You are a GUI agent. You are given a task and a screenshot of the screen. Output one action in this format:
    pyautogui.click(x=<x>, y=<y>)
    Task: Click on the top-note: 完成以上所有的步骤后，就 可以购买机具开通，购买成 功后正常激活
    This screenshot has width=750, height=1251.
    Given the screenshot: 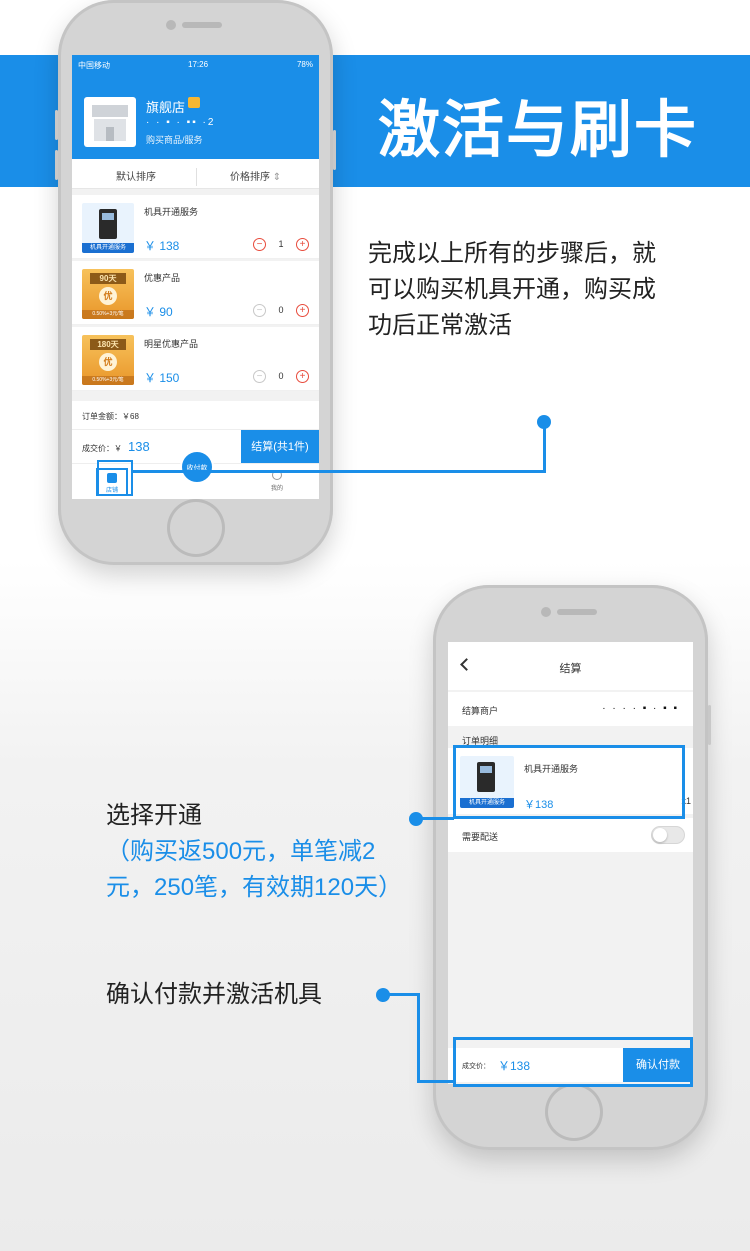 What is the action you would take?
    pyautogui.click(x=512, y=289)
    